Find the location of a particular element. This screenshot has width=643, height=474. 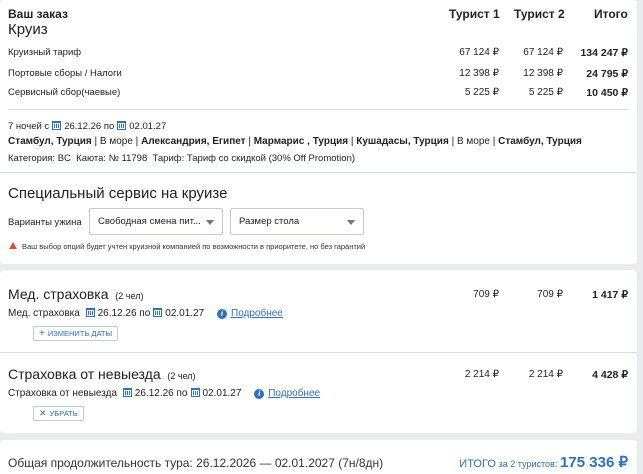

cancel-insurance-count: (2 чел) is located at coordinates (181, 376).